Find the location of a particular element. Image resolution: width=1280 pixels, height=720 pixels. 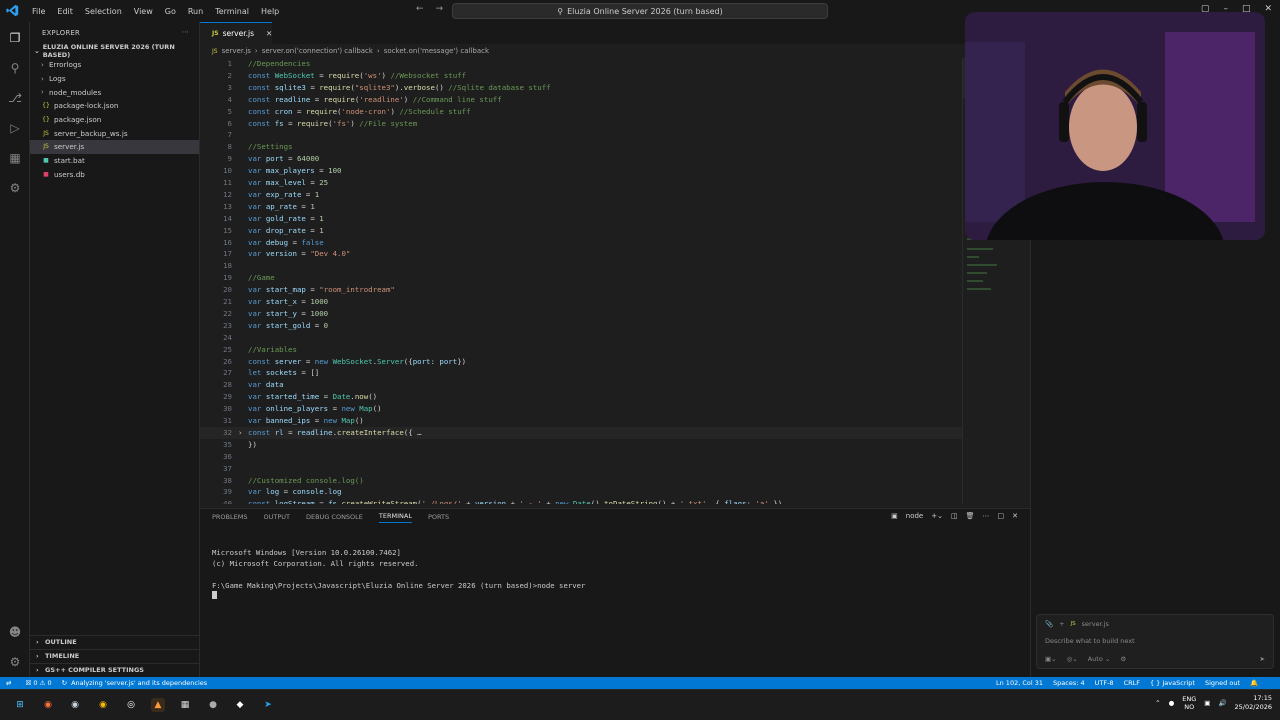

encoding: UTF-8 is located at coordinates (1104, 683).